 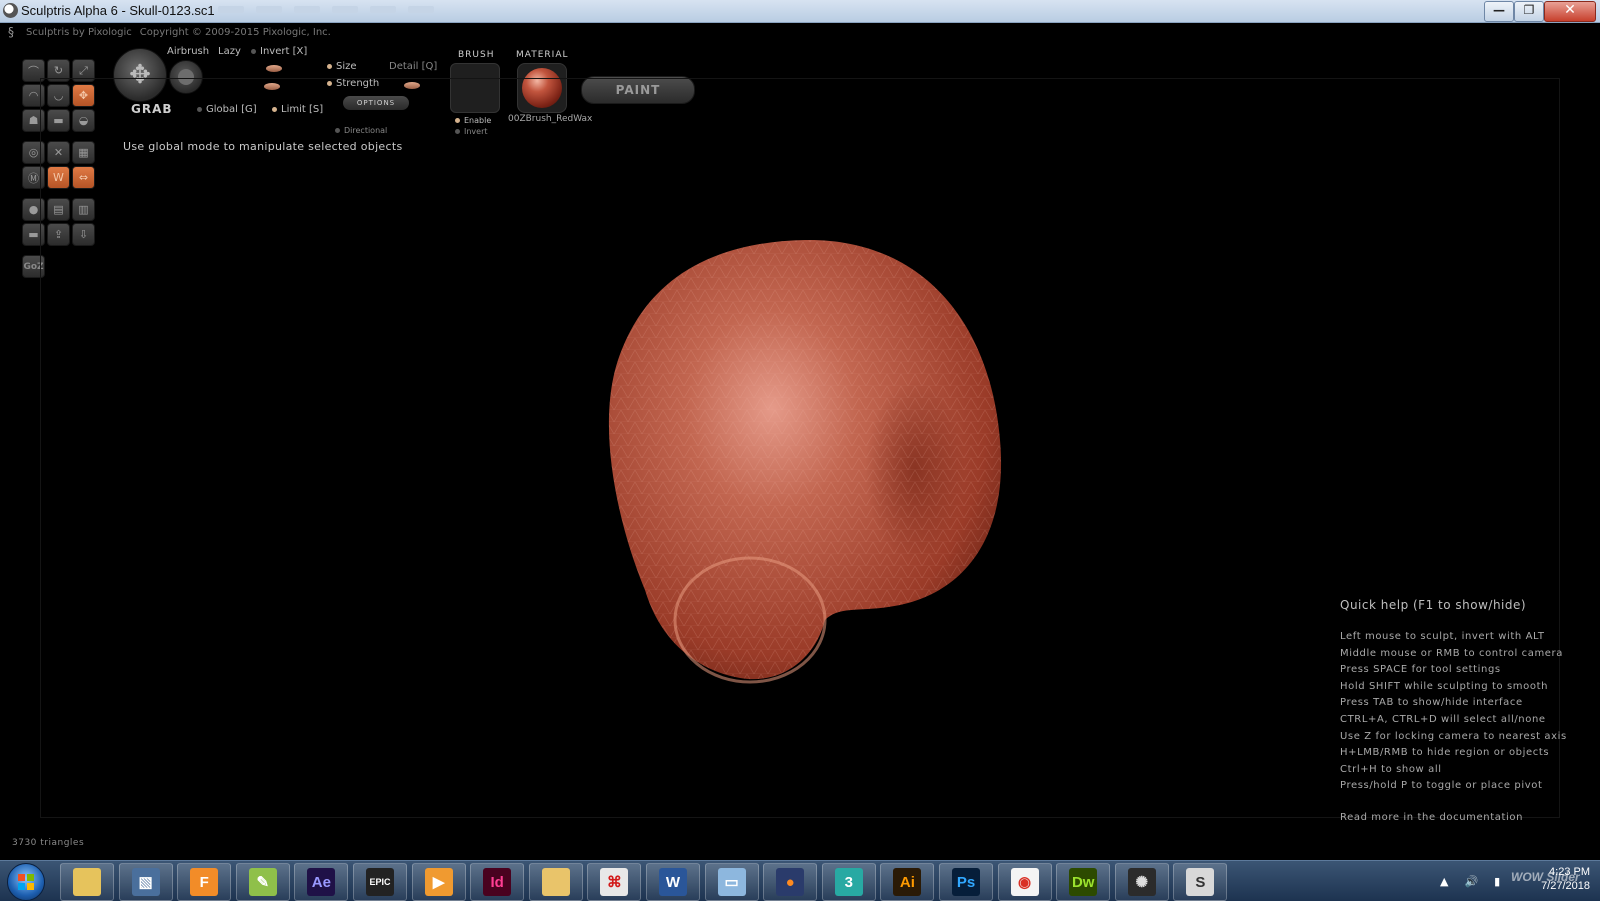 I want to click on system-tray: ▲ 🔊 ▮, so click(x=1470, y=881).